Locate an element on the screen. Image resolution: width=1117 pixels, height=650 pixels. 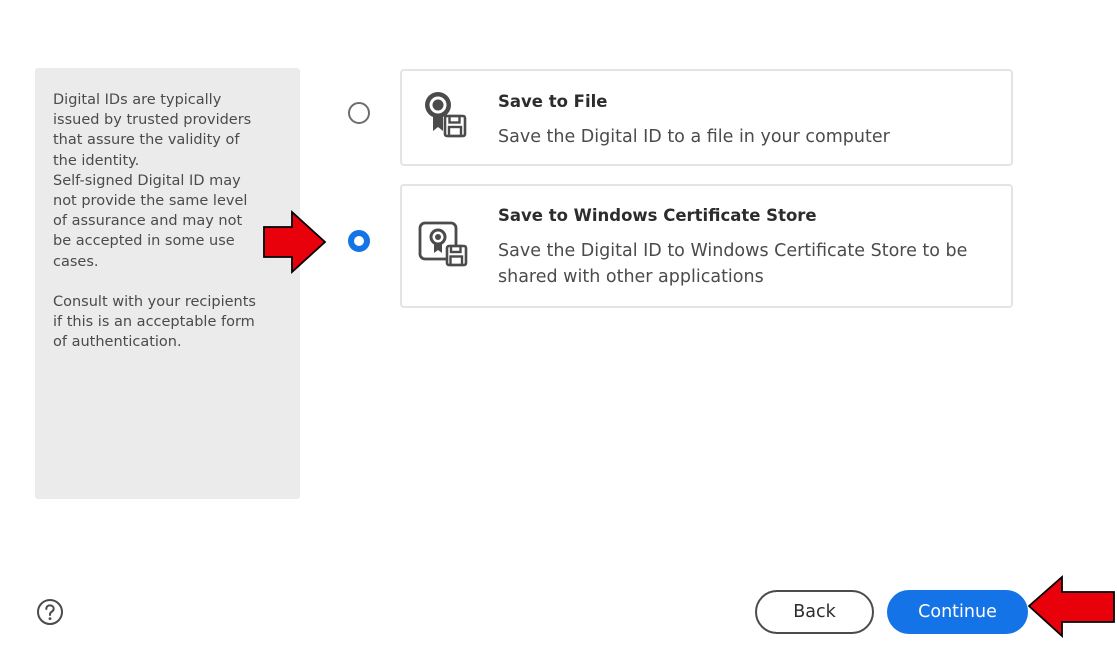
save-to-windows-store-radio is located at coordinates (359, 241).